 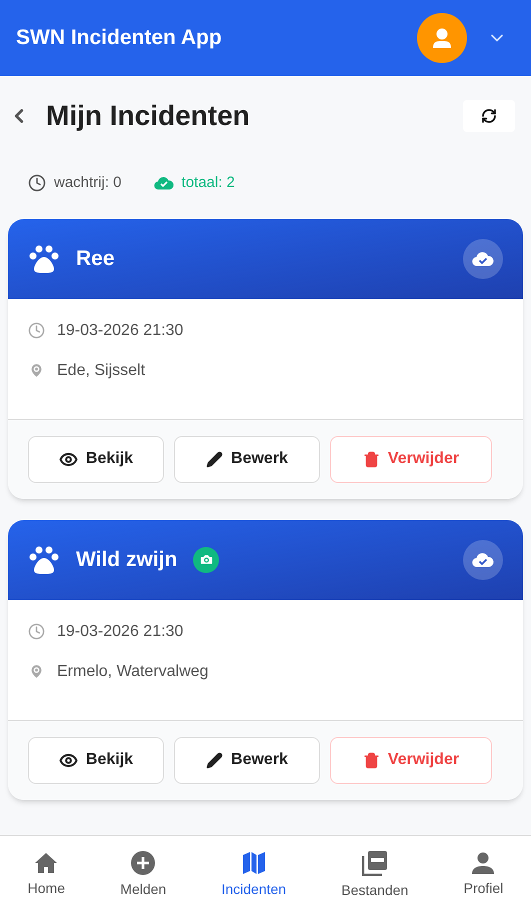 What do you see at coordinates (119, 38) in the screenshot?
I see `app-title: SWN Incidenten App` at bounding box center [119, 38].